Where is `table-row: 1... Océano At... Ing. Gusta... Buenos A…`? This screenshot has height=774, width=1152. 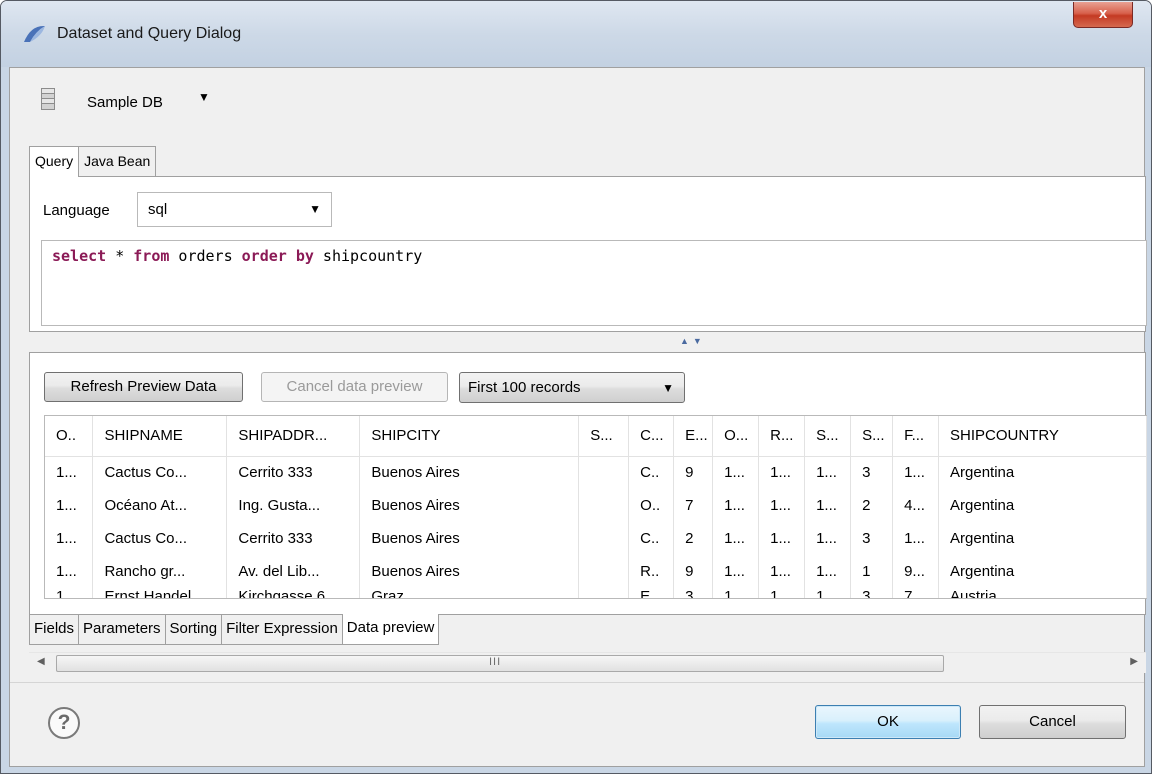
table-row: 1... Océano At... Ing. Gusta... Buenos A… is located at coordinates (596, 505).